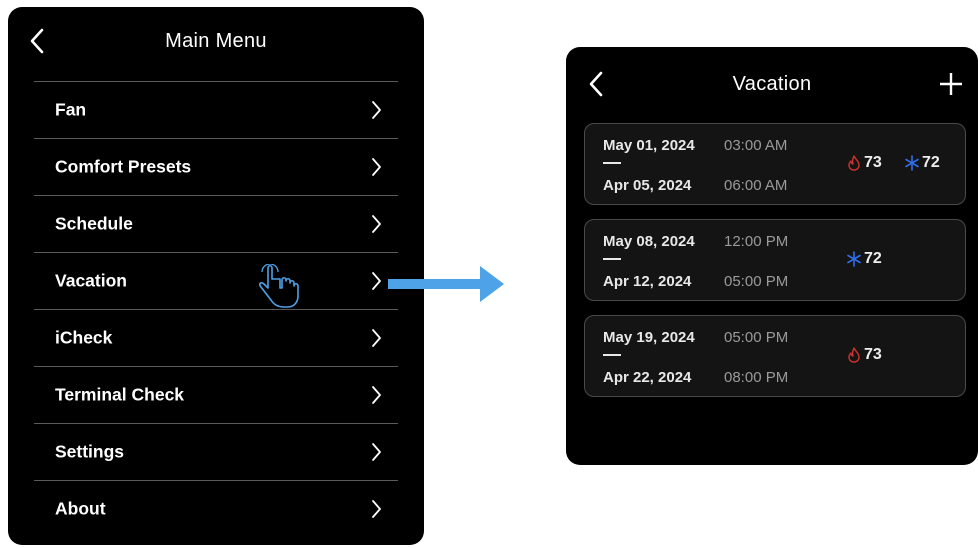 The width and height of the screenshot is (978, 549). I want to click on menu-item-label: iCheck, so click(84, 337).